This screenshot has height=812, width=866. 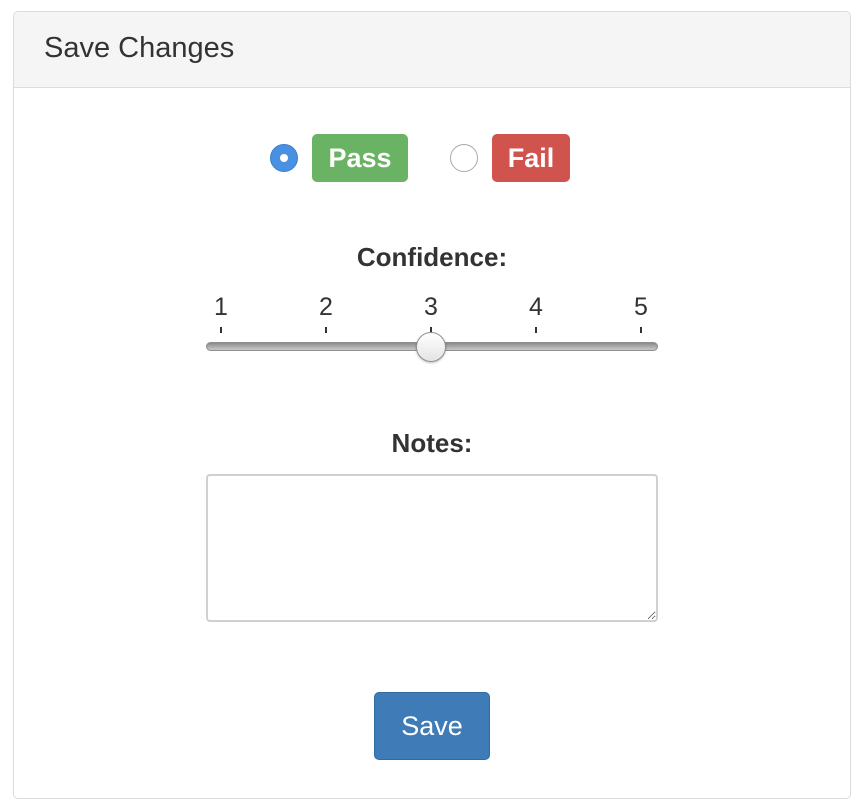 I want to click on confidence-label: Confidence:, so click(x=432, y=257).